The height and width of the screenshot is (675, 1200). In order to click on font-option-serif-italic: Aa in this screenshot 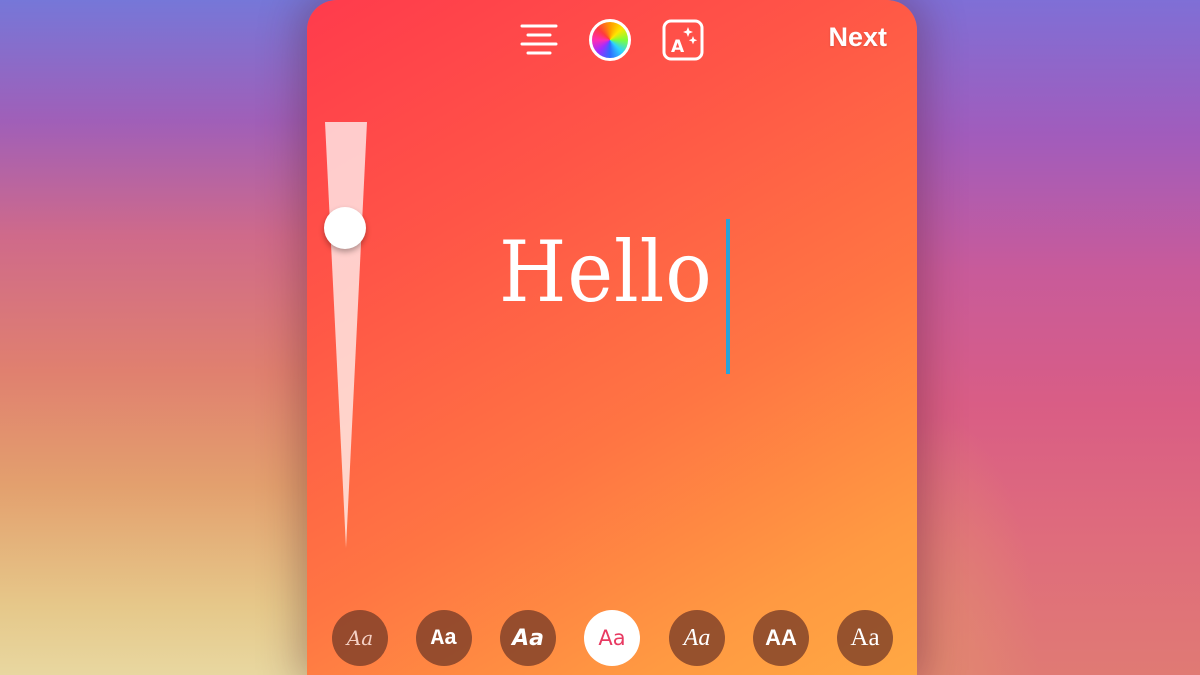, I will do `click(697, 638)`.